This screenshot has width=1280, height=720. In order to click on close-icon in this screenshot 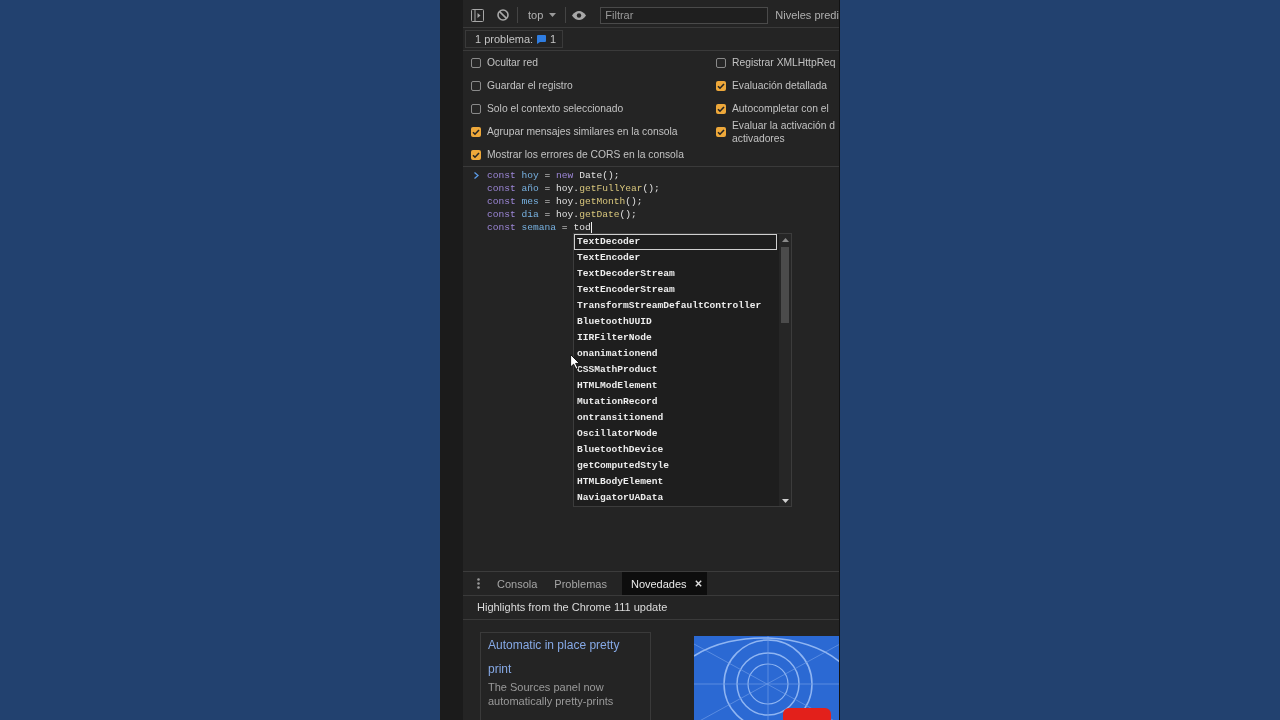, I will do `click(698, 583)`.